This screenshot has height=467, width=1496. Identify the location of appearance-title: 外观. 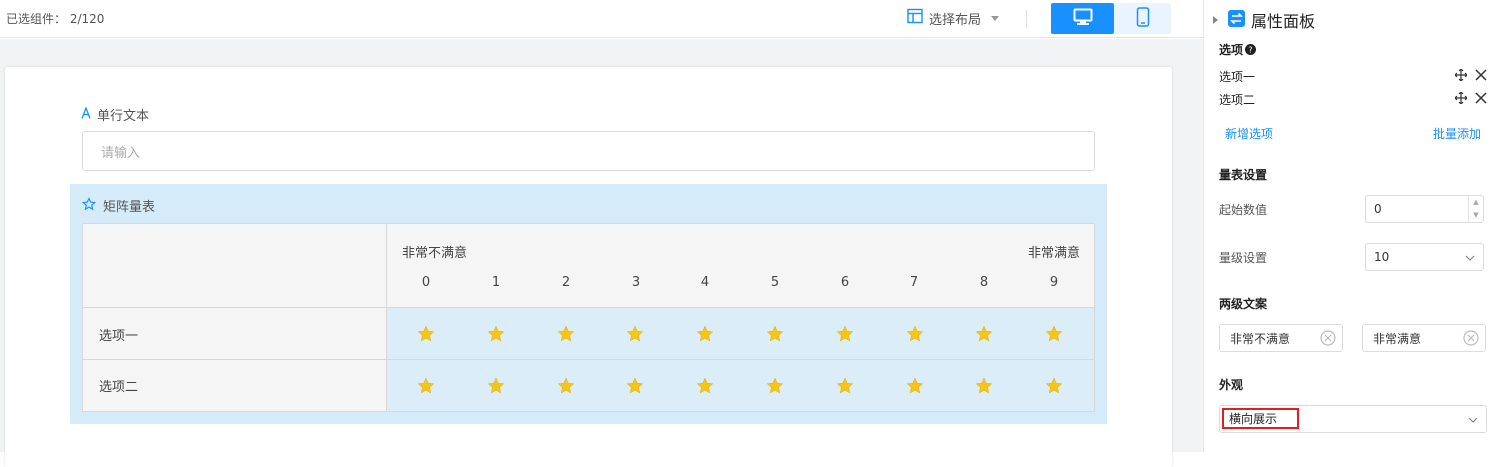
(1231, 385).